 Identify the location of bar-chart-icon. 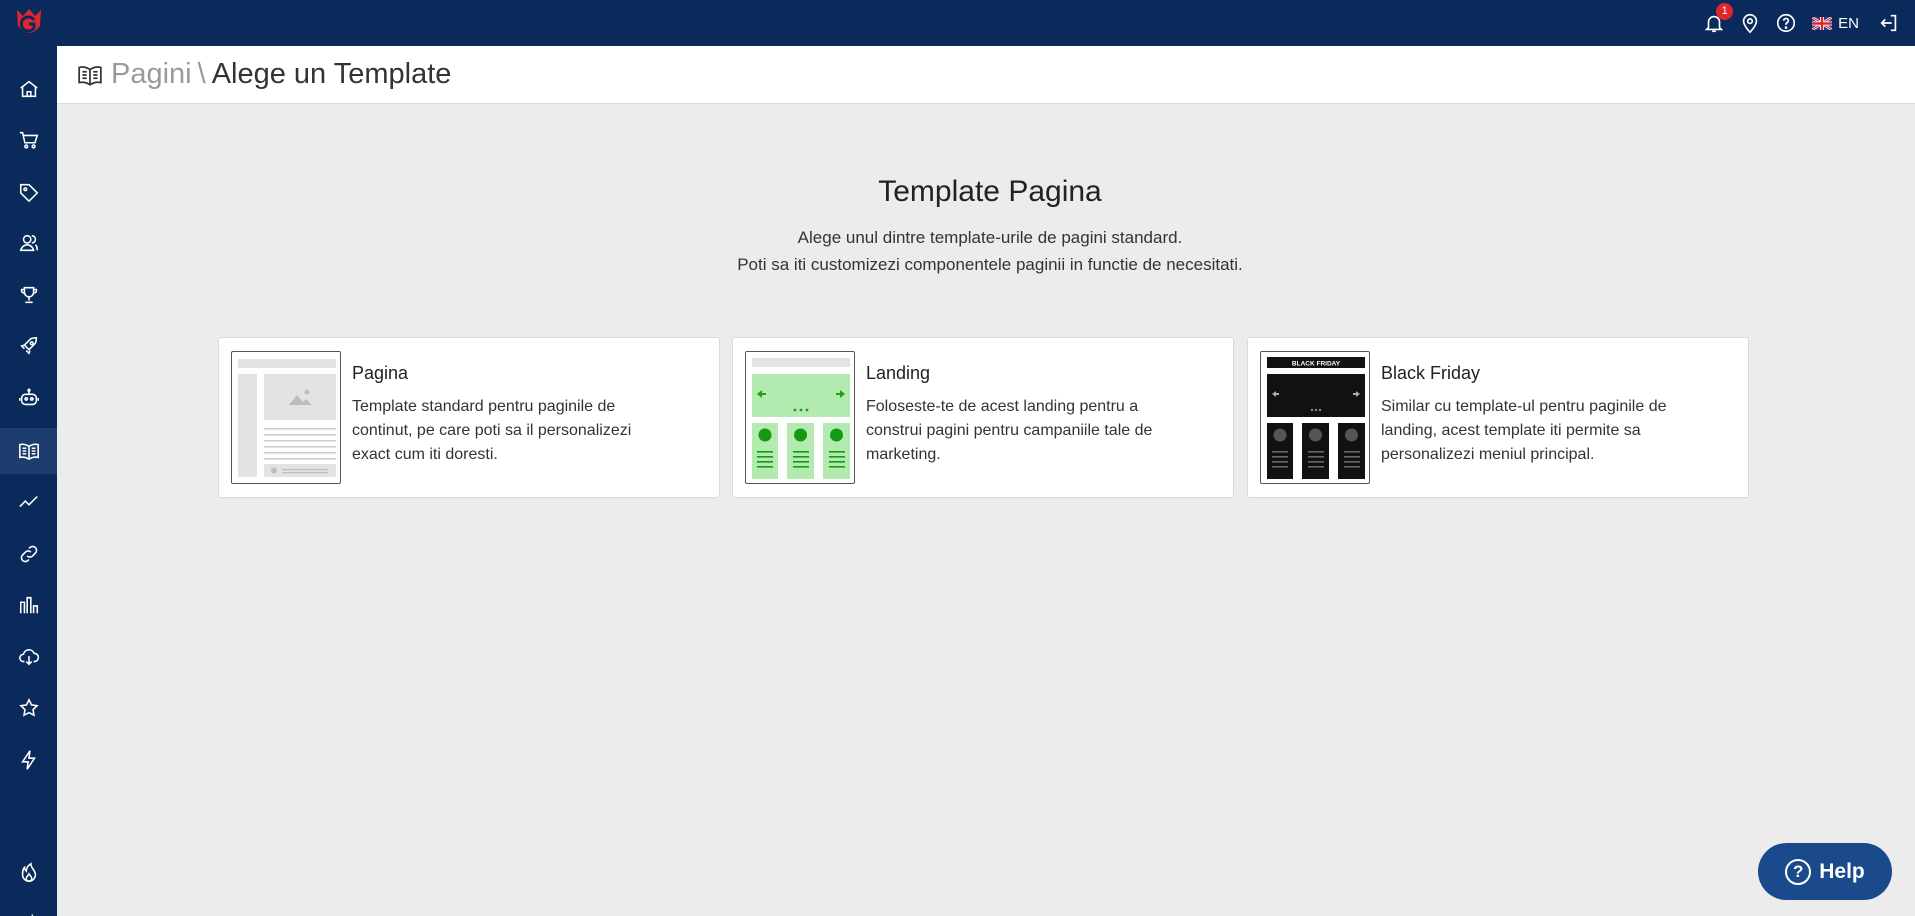
(28, 605).